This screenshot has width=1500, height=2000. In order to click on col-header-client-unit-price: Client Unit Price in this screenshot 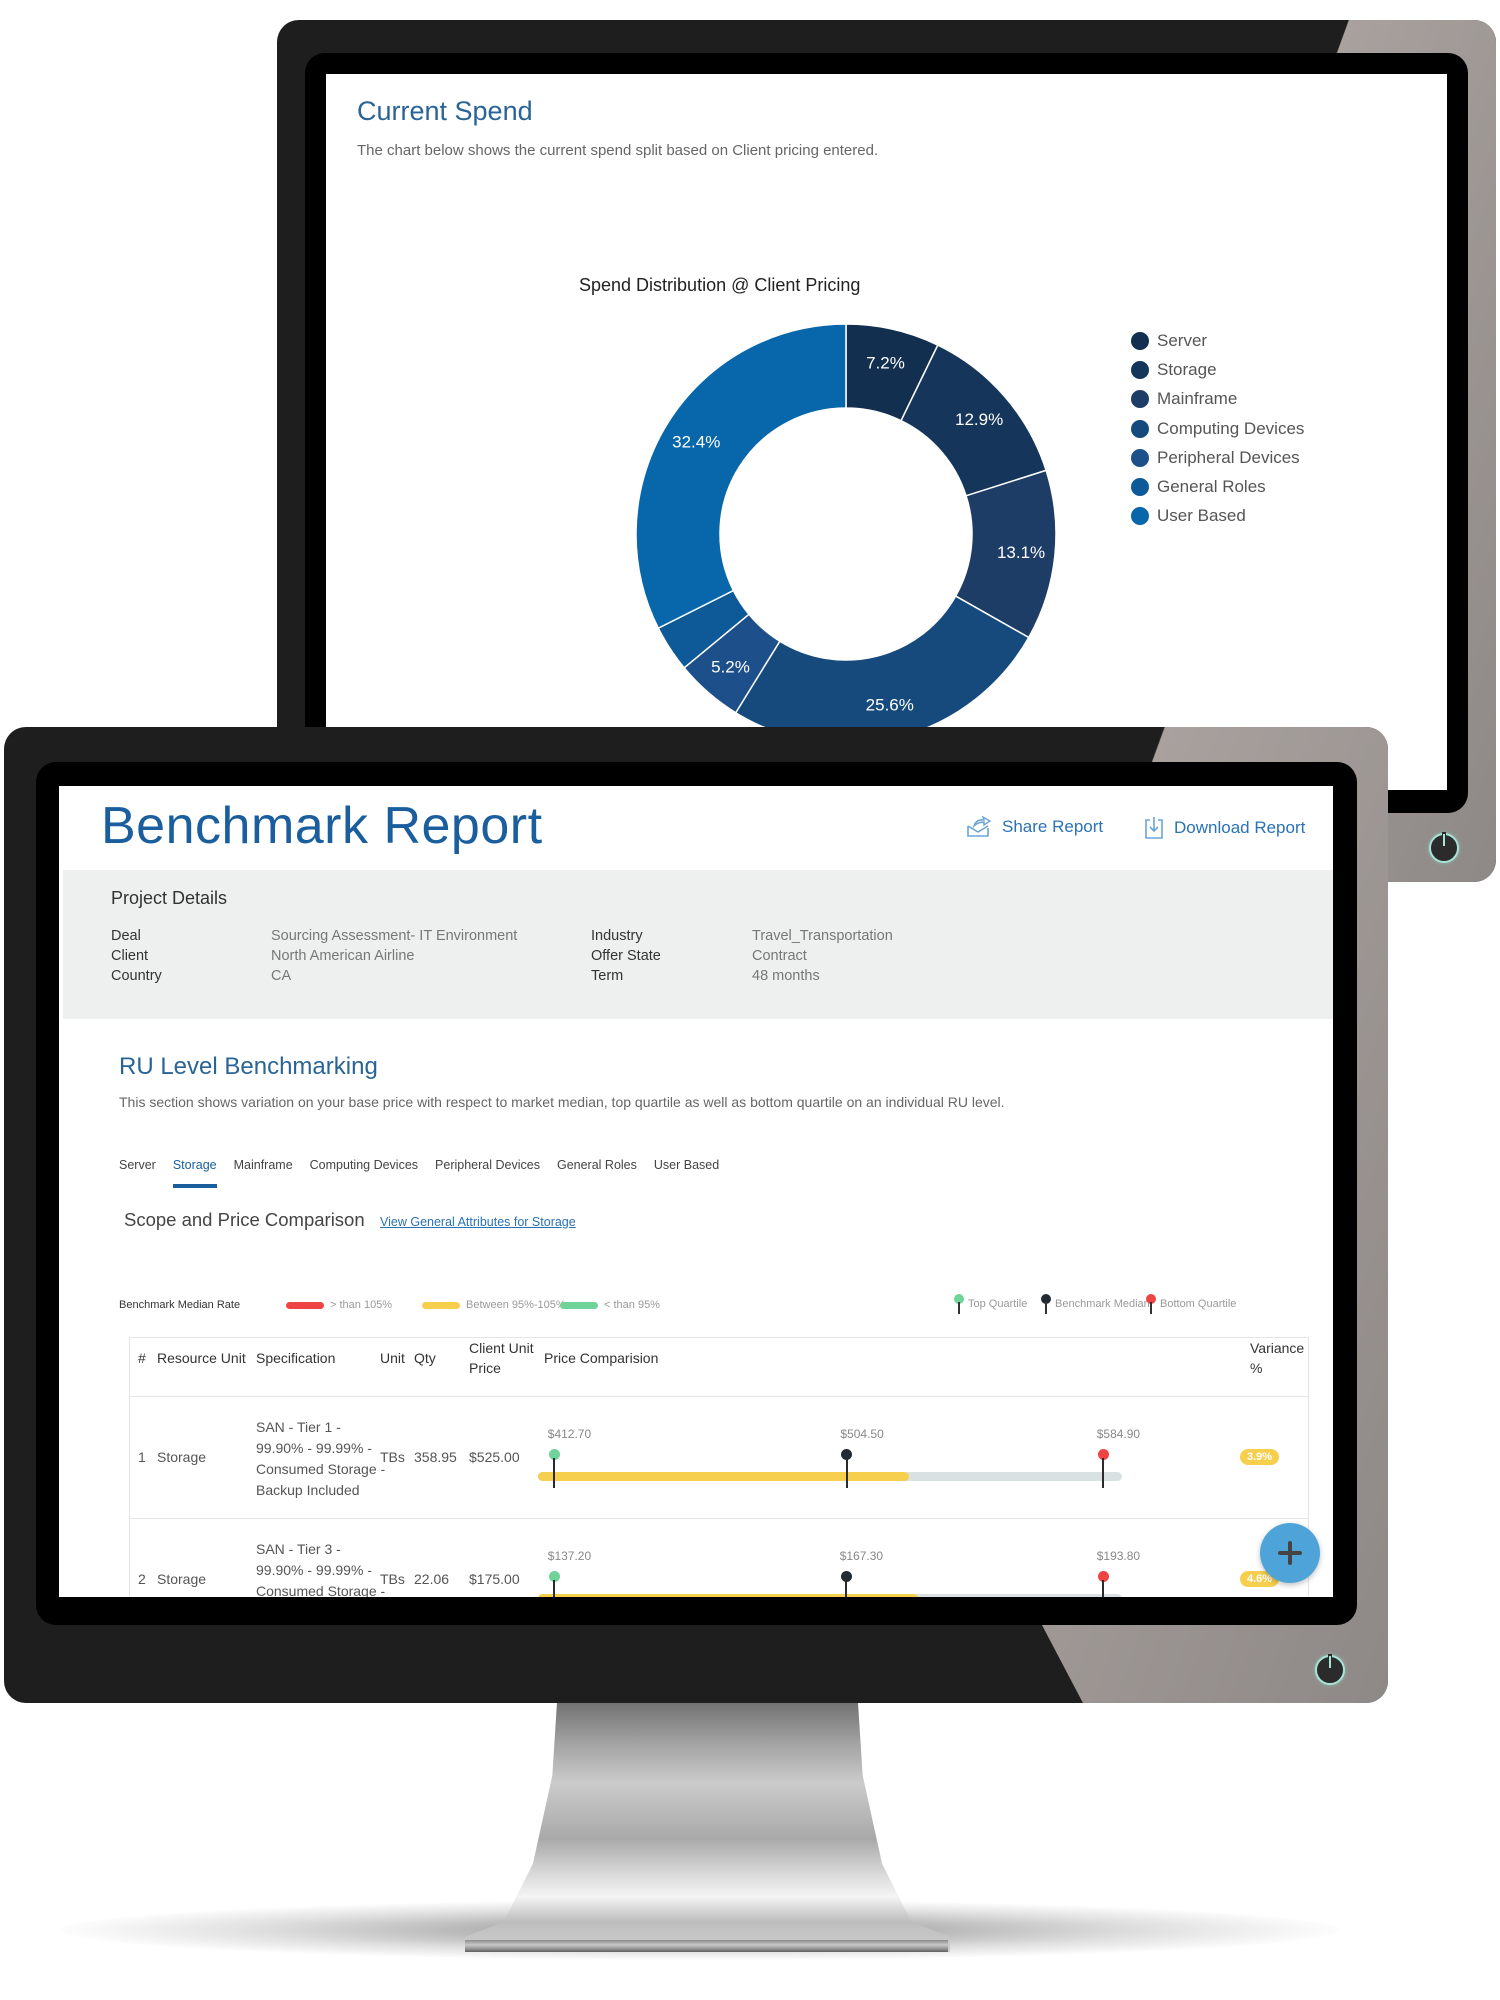, I will do `click(501, 1358)`.